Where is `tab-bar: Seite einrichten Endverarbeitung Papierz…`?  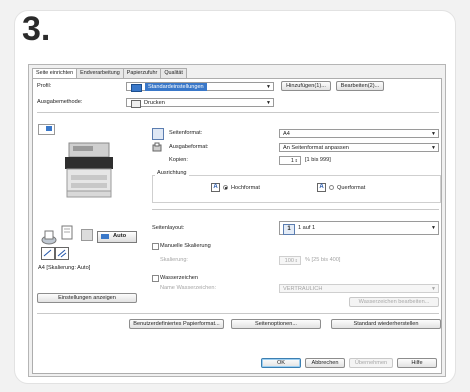 tab-bar: Seite einrichten Endverarbeitung Papierz… is located at coordinates (109, 73).